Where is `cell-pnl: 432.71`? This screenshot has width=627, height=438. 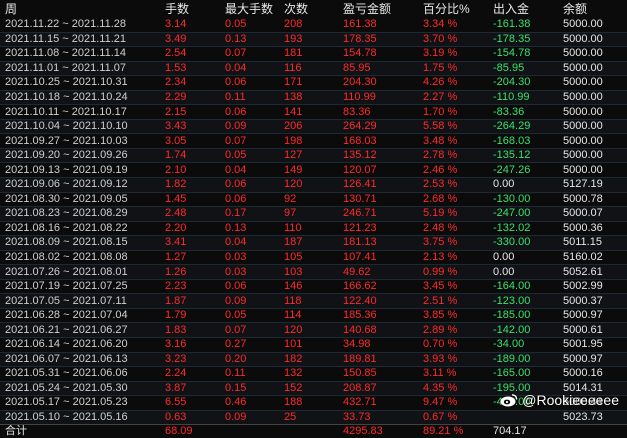
cell-pnl: 432.71 is located at coordinates (360, 402).